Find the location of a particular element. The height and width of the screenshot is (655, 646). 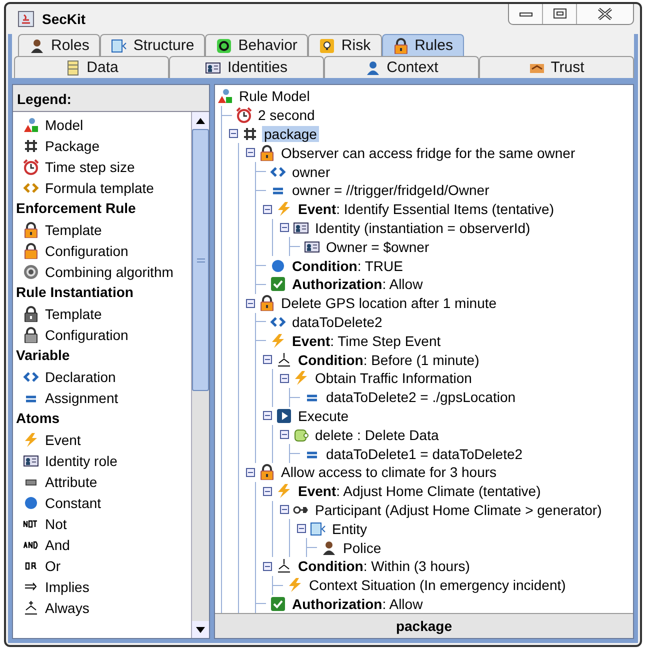

tree-item: Entity is located at coordinates (350, 528).